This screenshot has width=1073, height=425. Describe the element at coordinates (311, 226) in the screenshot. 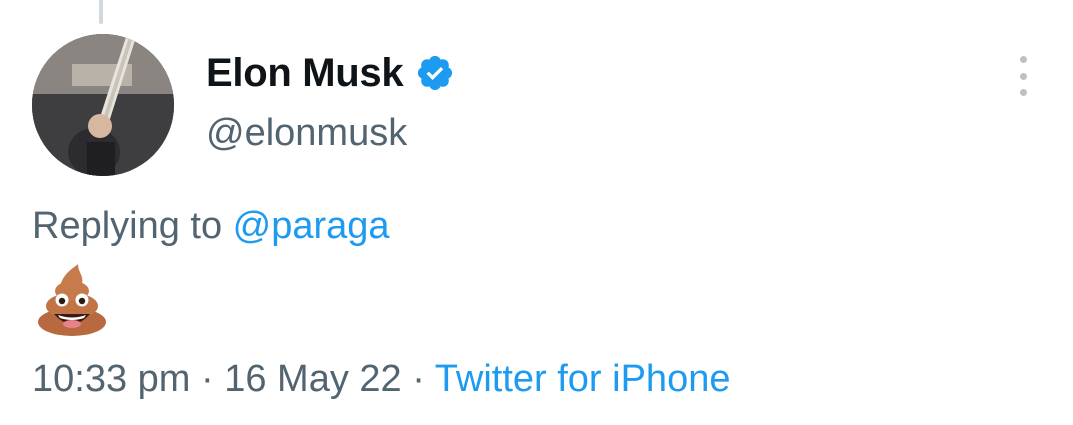

I see `reply-mention-link: @paraga` at that location.